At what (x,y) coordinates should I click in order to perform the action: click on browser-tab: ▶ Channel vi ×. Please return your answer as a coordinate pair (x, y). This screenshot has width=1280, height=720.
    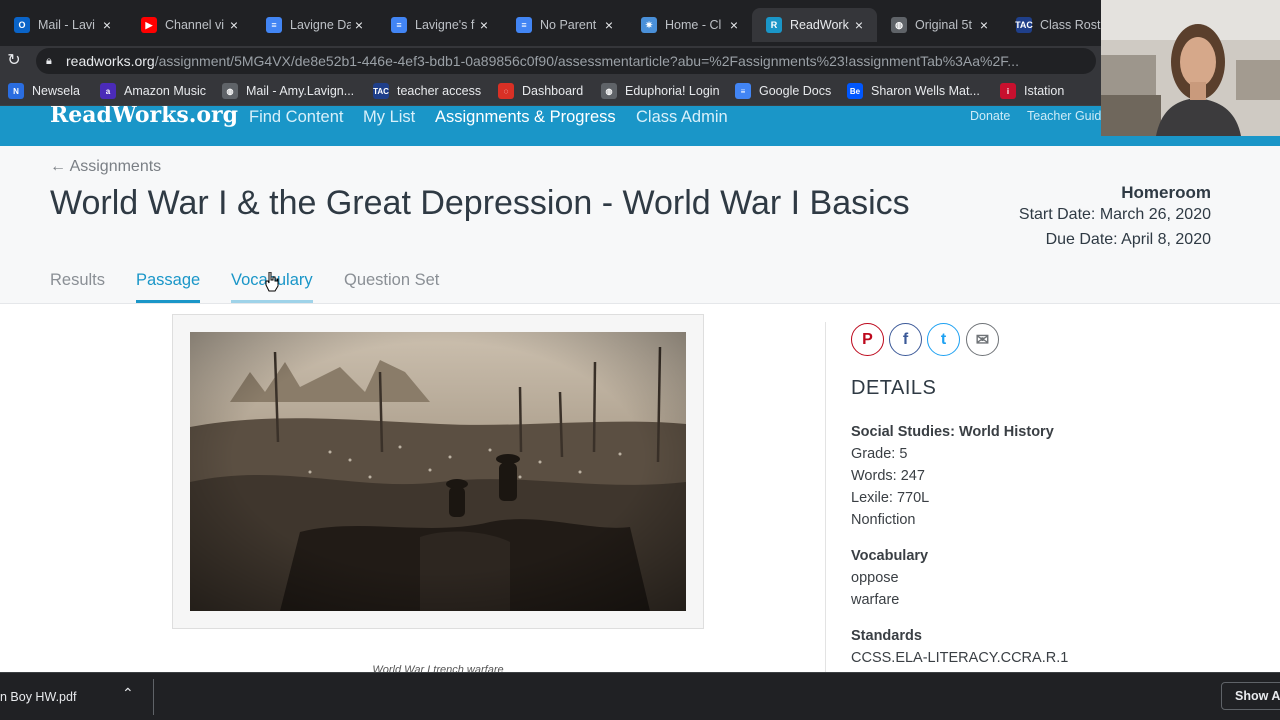
    Looking at the image, I should click on (189, 25).